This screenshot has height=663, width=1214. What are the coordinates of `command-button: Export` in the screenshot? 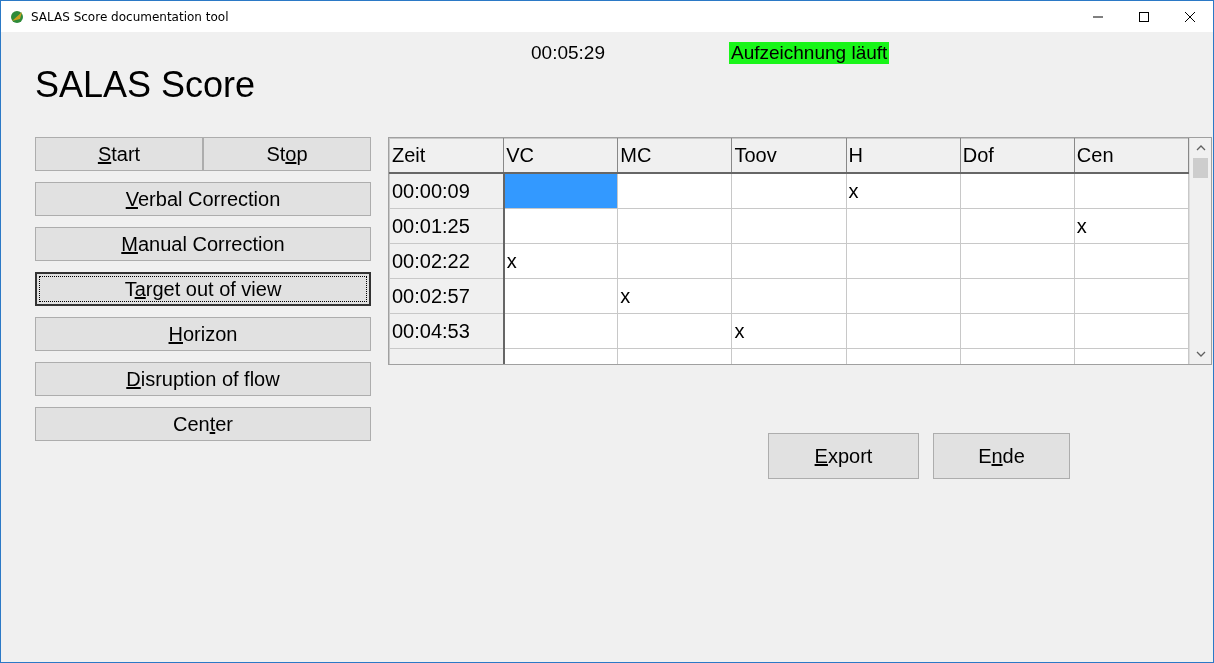 It's located at (843, 456).